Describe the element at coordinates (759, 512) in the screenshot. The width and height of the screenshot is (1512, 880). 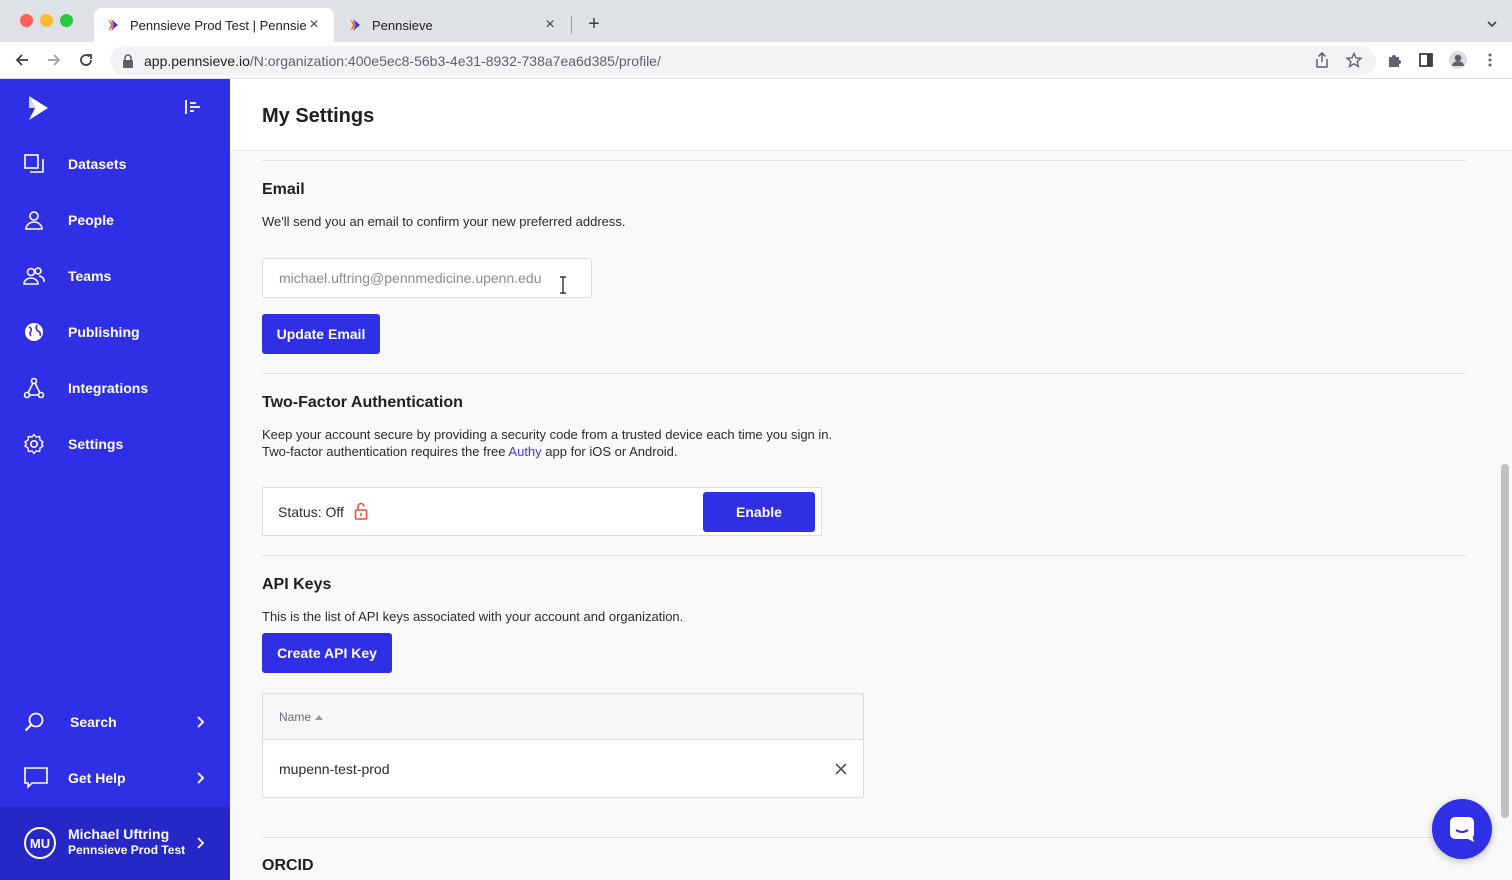
I see `enable-two-factor-button: Enable` at that location.